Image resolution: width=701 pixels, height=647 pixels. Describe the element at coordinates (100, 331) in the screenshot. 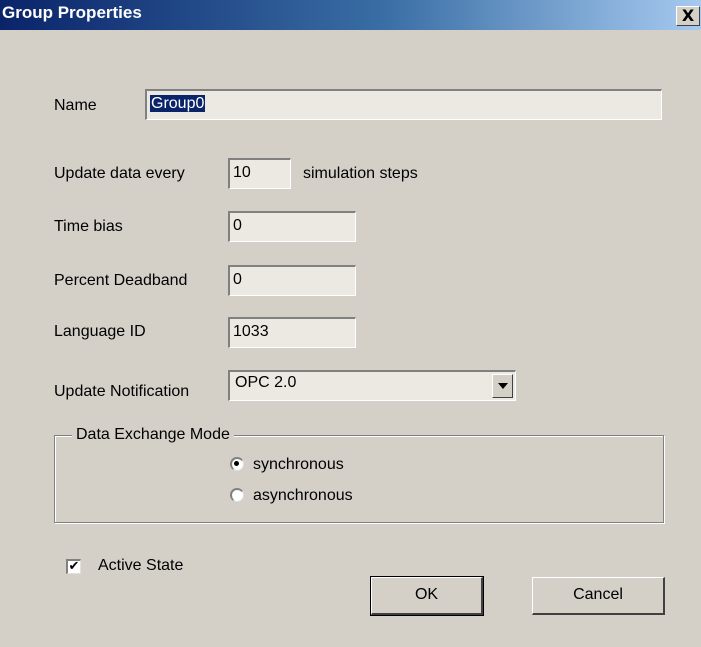

I see `language-id-label: Language ID` at that location.